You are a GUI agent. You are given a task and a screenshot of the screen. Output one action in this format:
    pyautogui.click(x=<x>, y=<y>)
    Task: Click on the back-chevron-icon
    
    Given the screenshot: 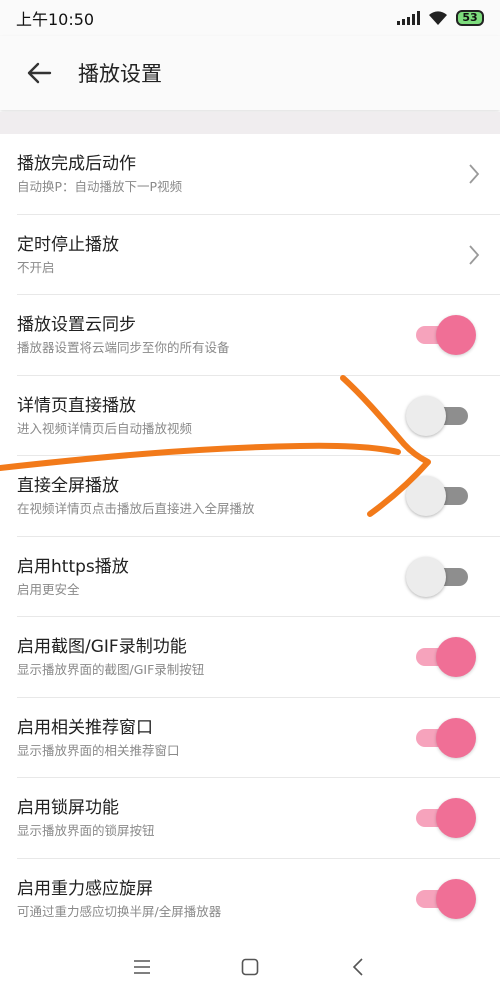 What is the action you would take?
    pyautogui.click(x=357, y=967)
    